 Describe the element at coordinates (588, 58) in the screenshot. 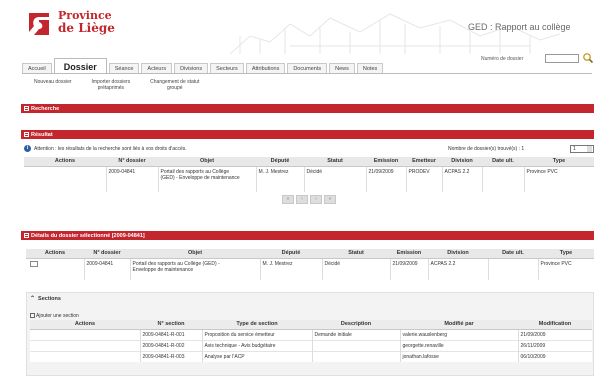

I see `search-icon` at that location.